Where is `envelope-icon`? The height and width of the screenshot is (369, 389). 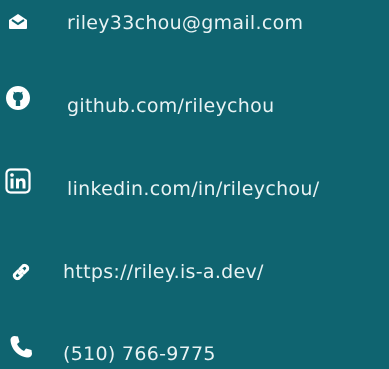
envelope-icon is located at coordinates (18, 21).